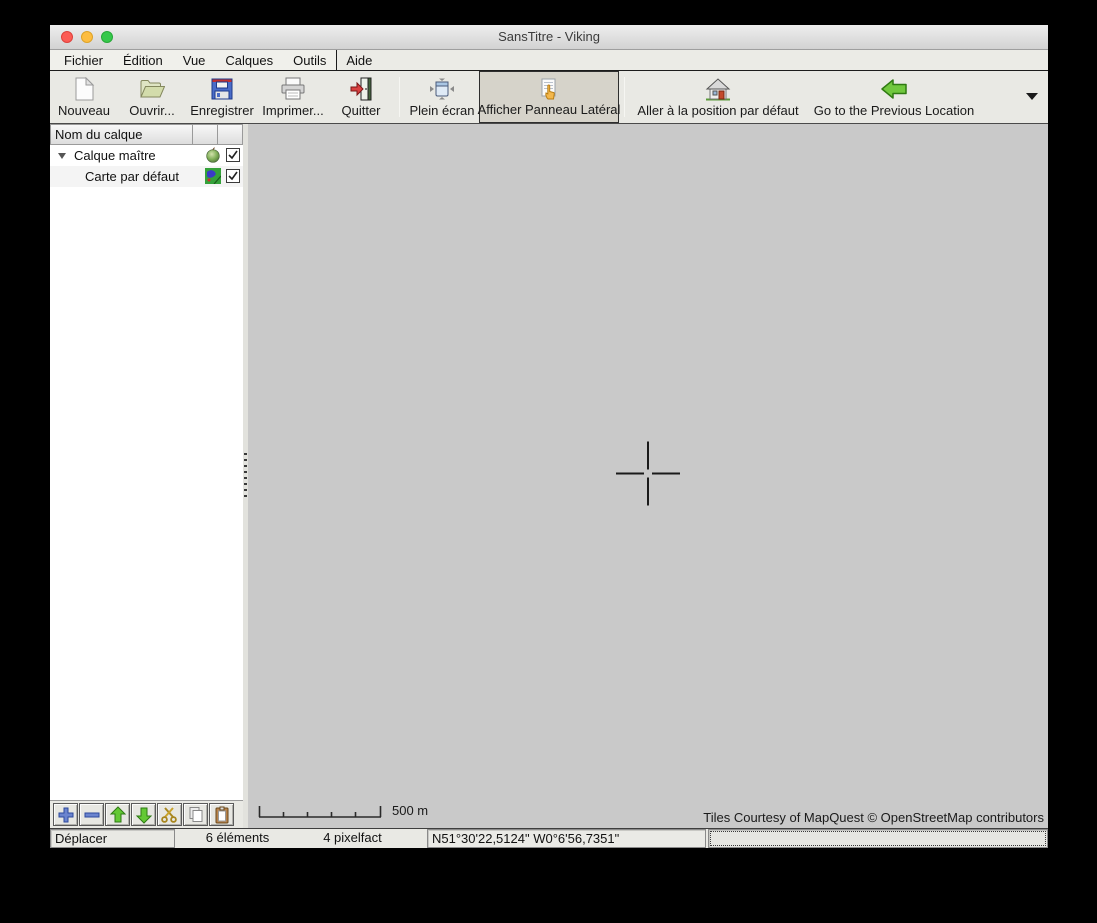 The image size is (1097, 923). Describe the element at coordinates (62, 155) in the screenshot. I see `chevron-down-icon` at that location.